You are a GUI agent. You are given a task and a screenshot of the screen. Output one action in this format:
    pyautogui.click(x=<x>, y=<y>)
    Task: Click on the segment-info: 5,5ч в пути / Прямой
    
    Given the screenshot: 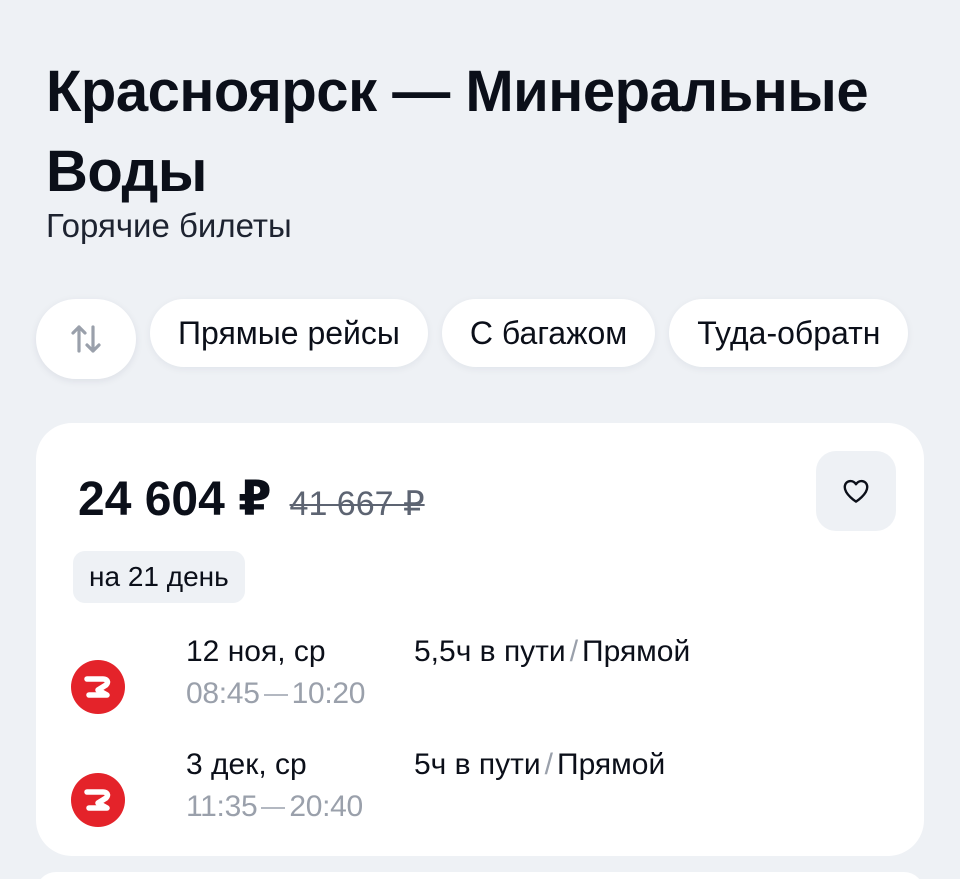 What is the action you would take?
    pyautogui.click(x=552, y=651)
    